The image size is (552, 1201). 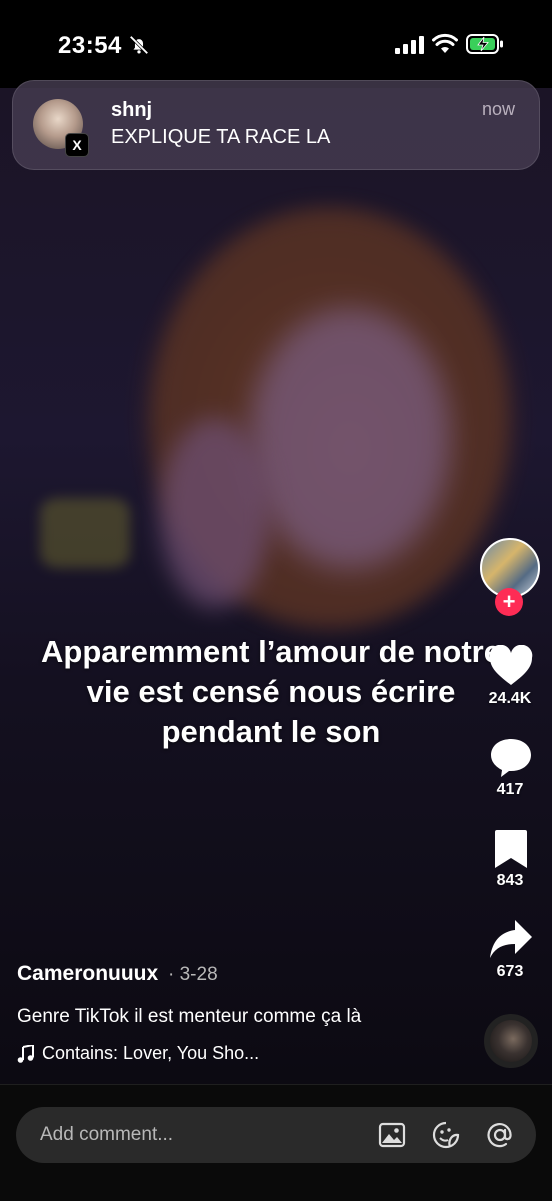 What do you see at coordinates (409, 45) in the screenshot?
I see `cellular-signal-icon` at bounding box center [409, 45].